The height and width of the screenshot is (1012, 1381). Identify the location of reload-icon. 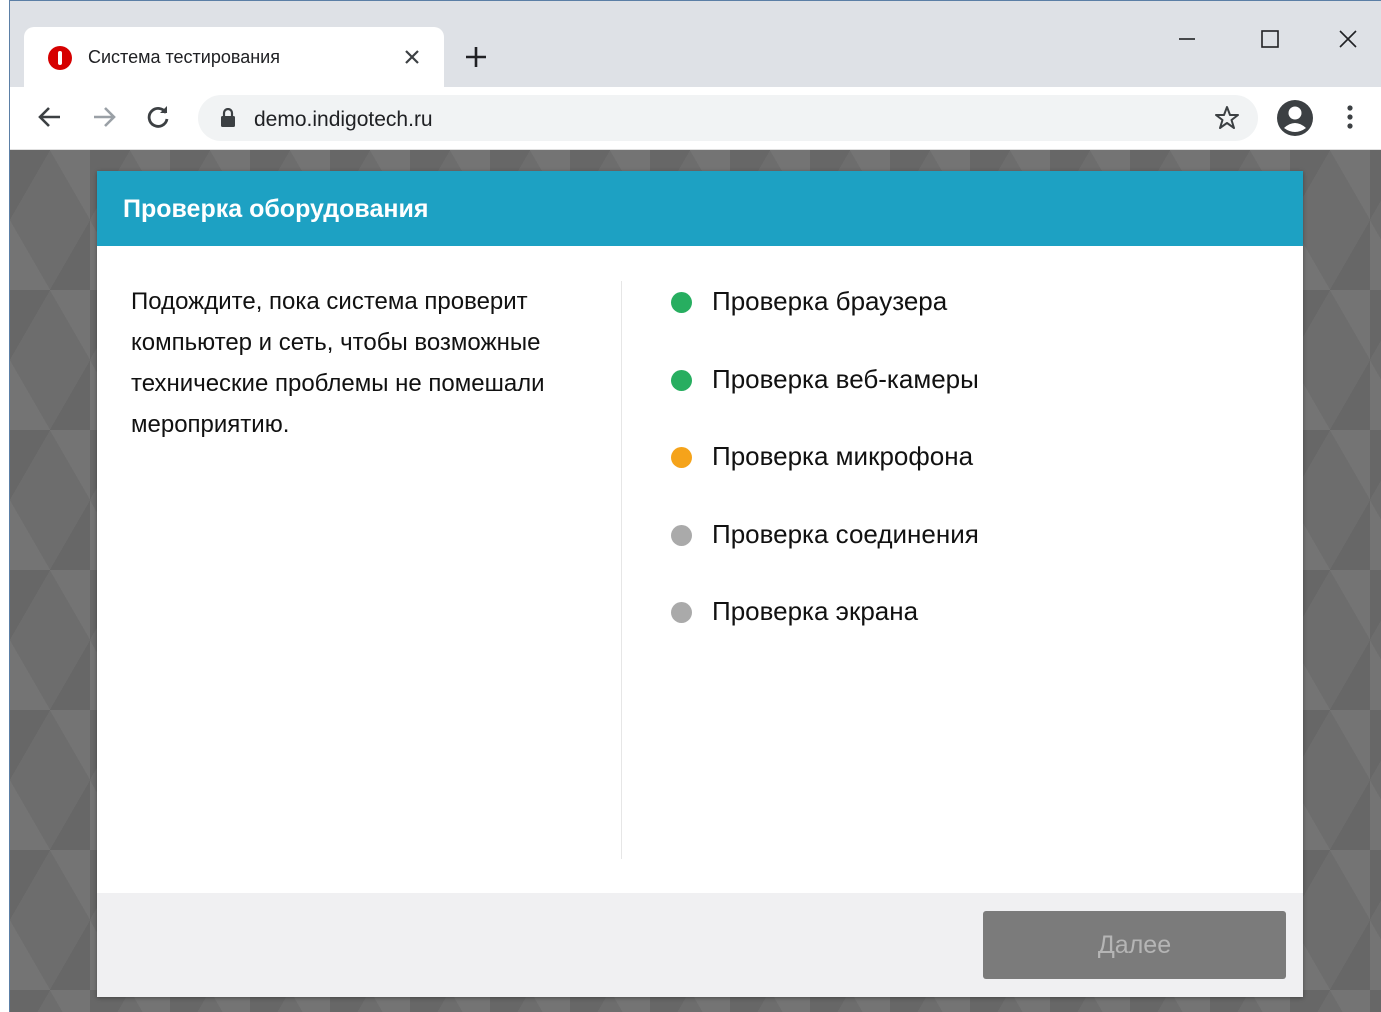
(158, 117).